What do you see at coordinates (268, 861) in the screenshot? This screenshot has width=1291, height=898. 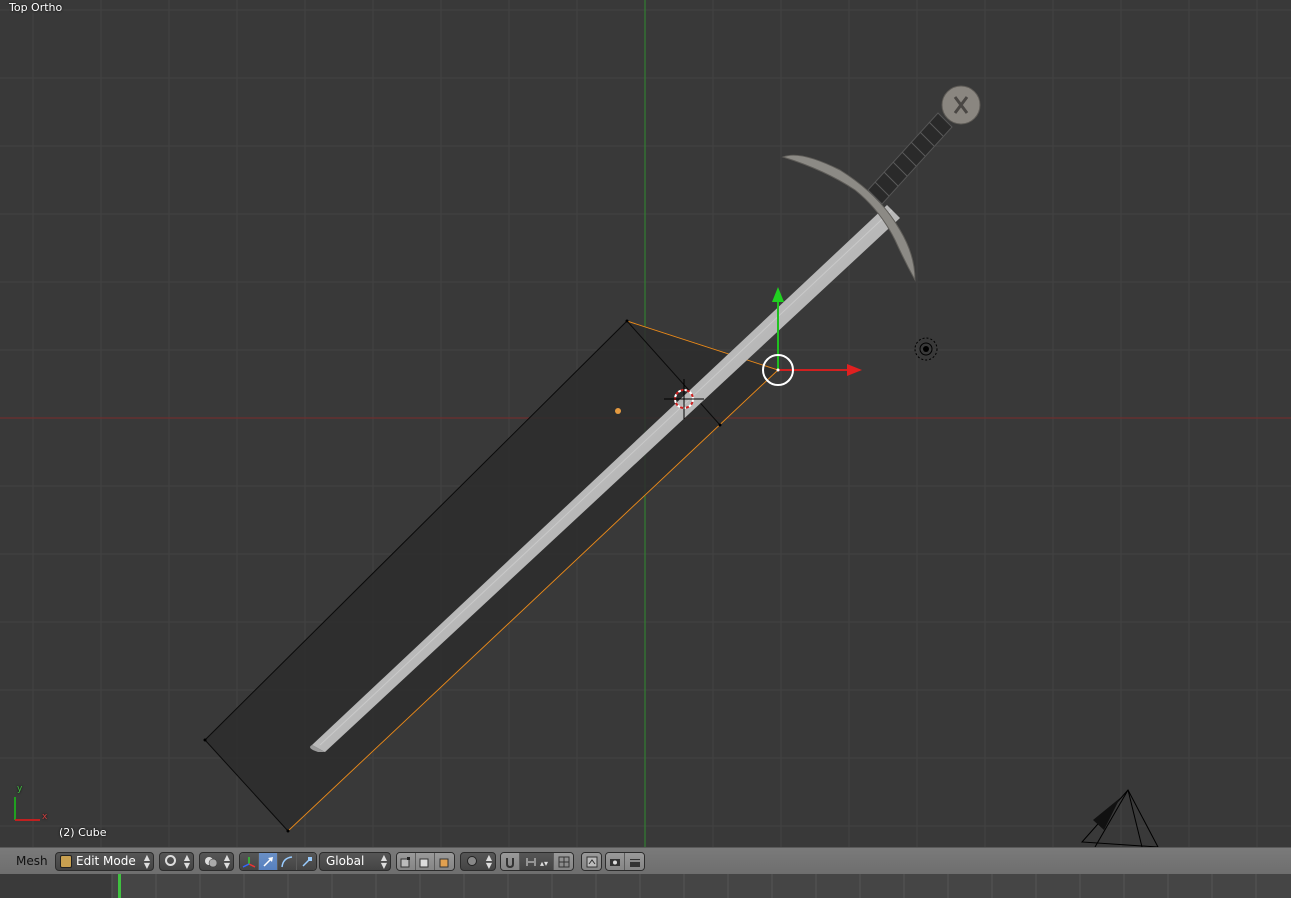 I see `translate-icon` at bounding box center [268, 861].